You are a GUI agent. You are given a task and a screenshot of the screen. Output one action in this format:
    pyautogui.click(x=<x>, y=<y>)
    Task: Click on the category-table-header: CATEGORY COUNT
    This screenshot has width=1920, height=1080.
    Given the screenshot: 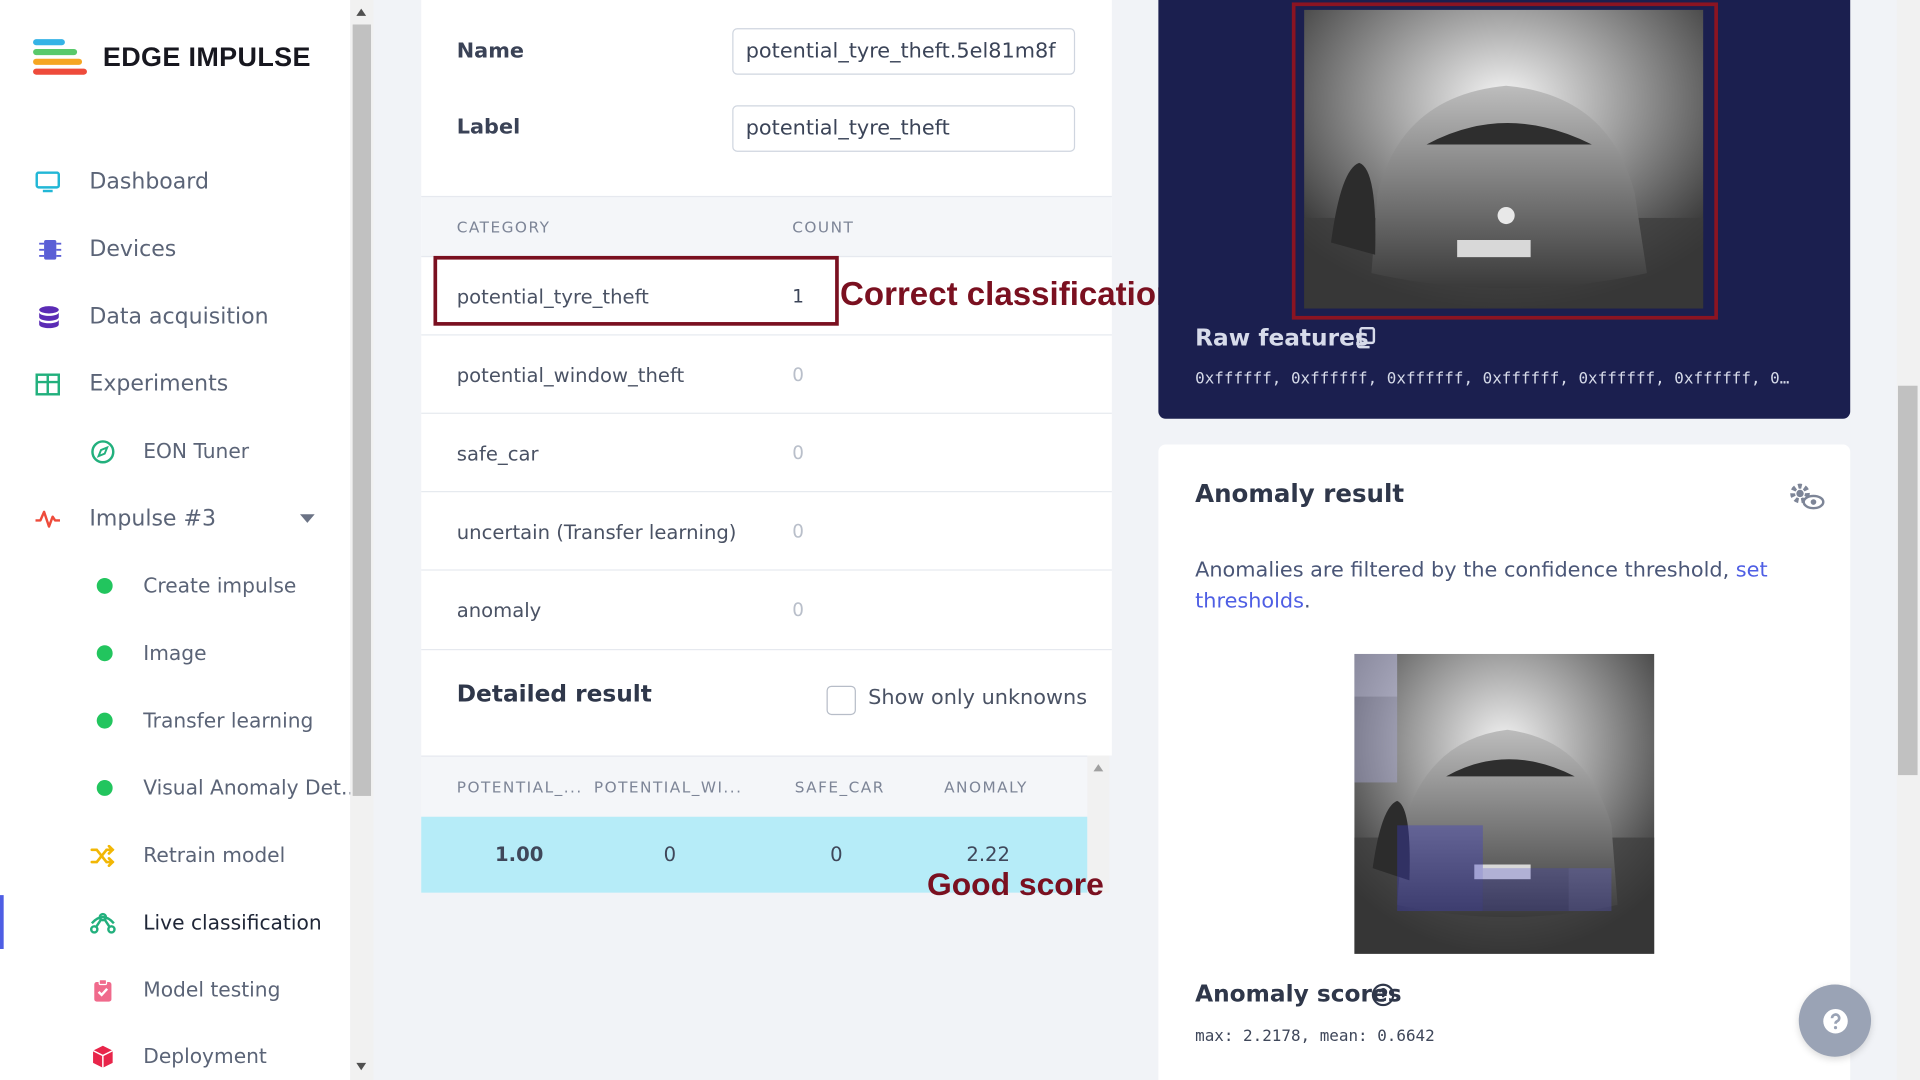 What is the action you would take?
    pyautogui.click(x=766, y=226)
    